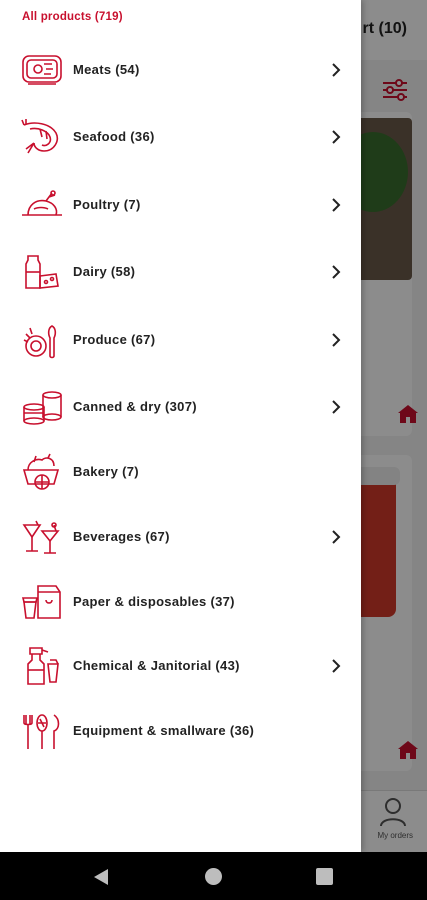  I want to click on home-icon, so click(213, 876).